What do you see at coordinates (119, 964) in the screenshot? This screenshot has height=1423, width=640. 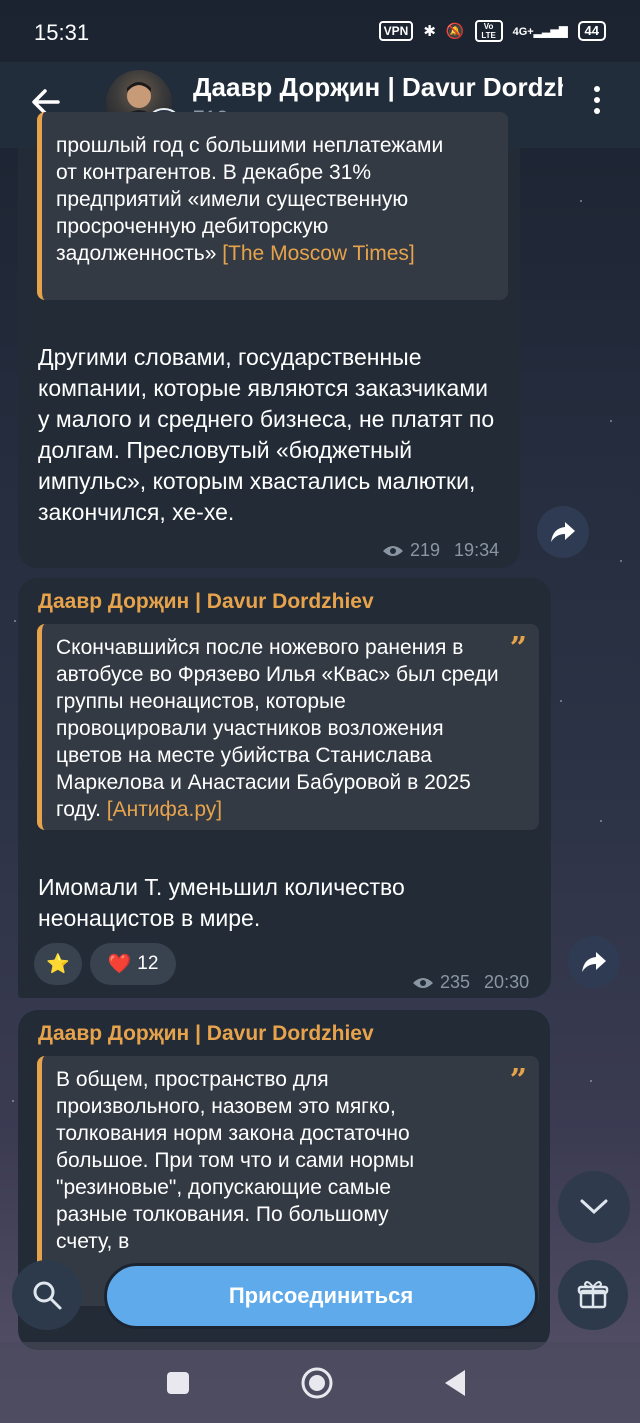 I see `heart-icon: ❤️` at bounding box center [119, 964].